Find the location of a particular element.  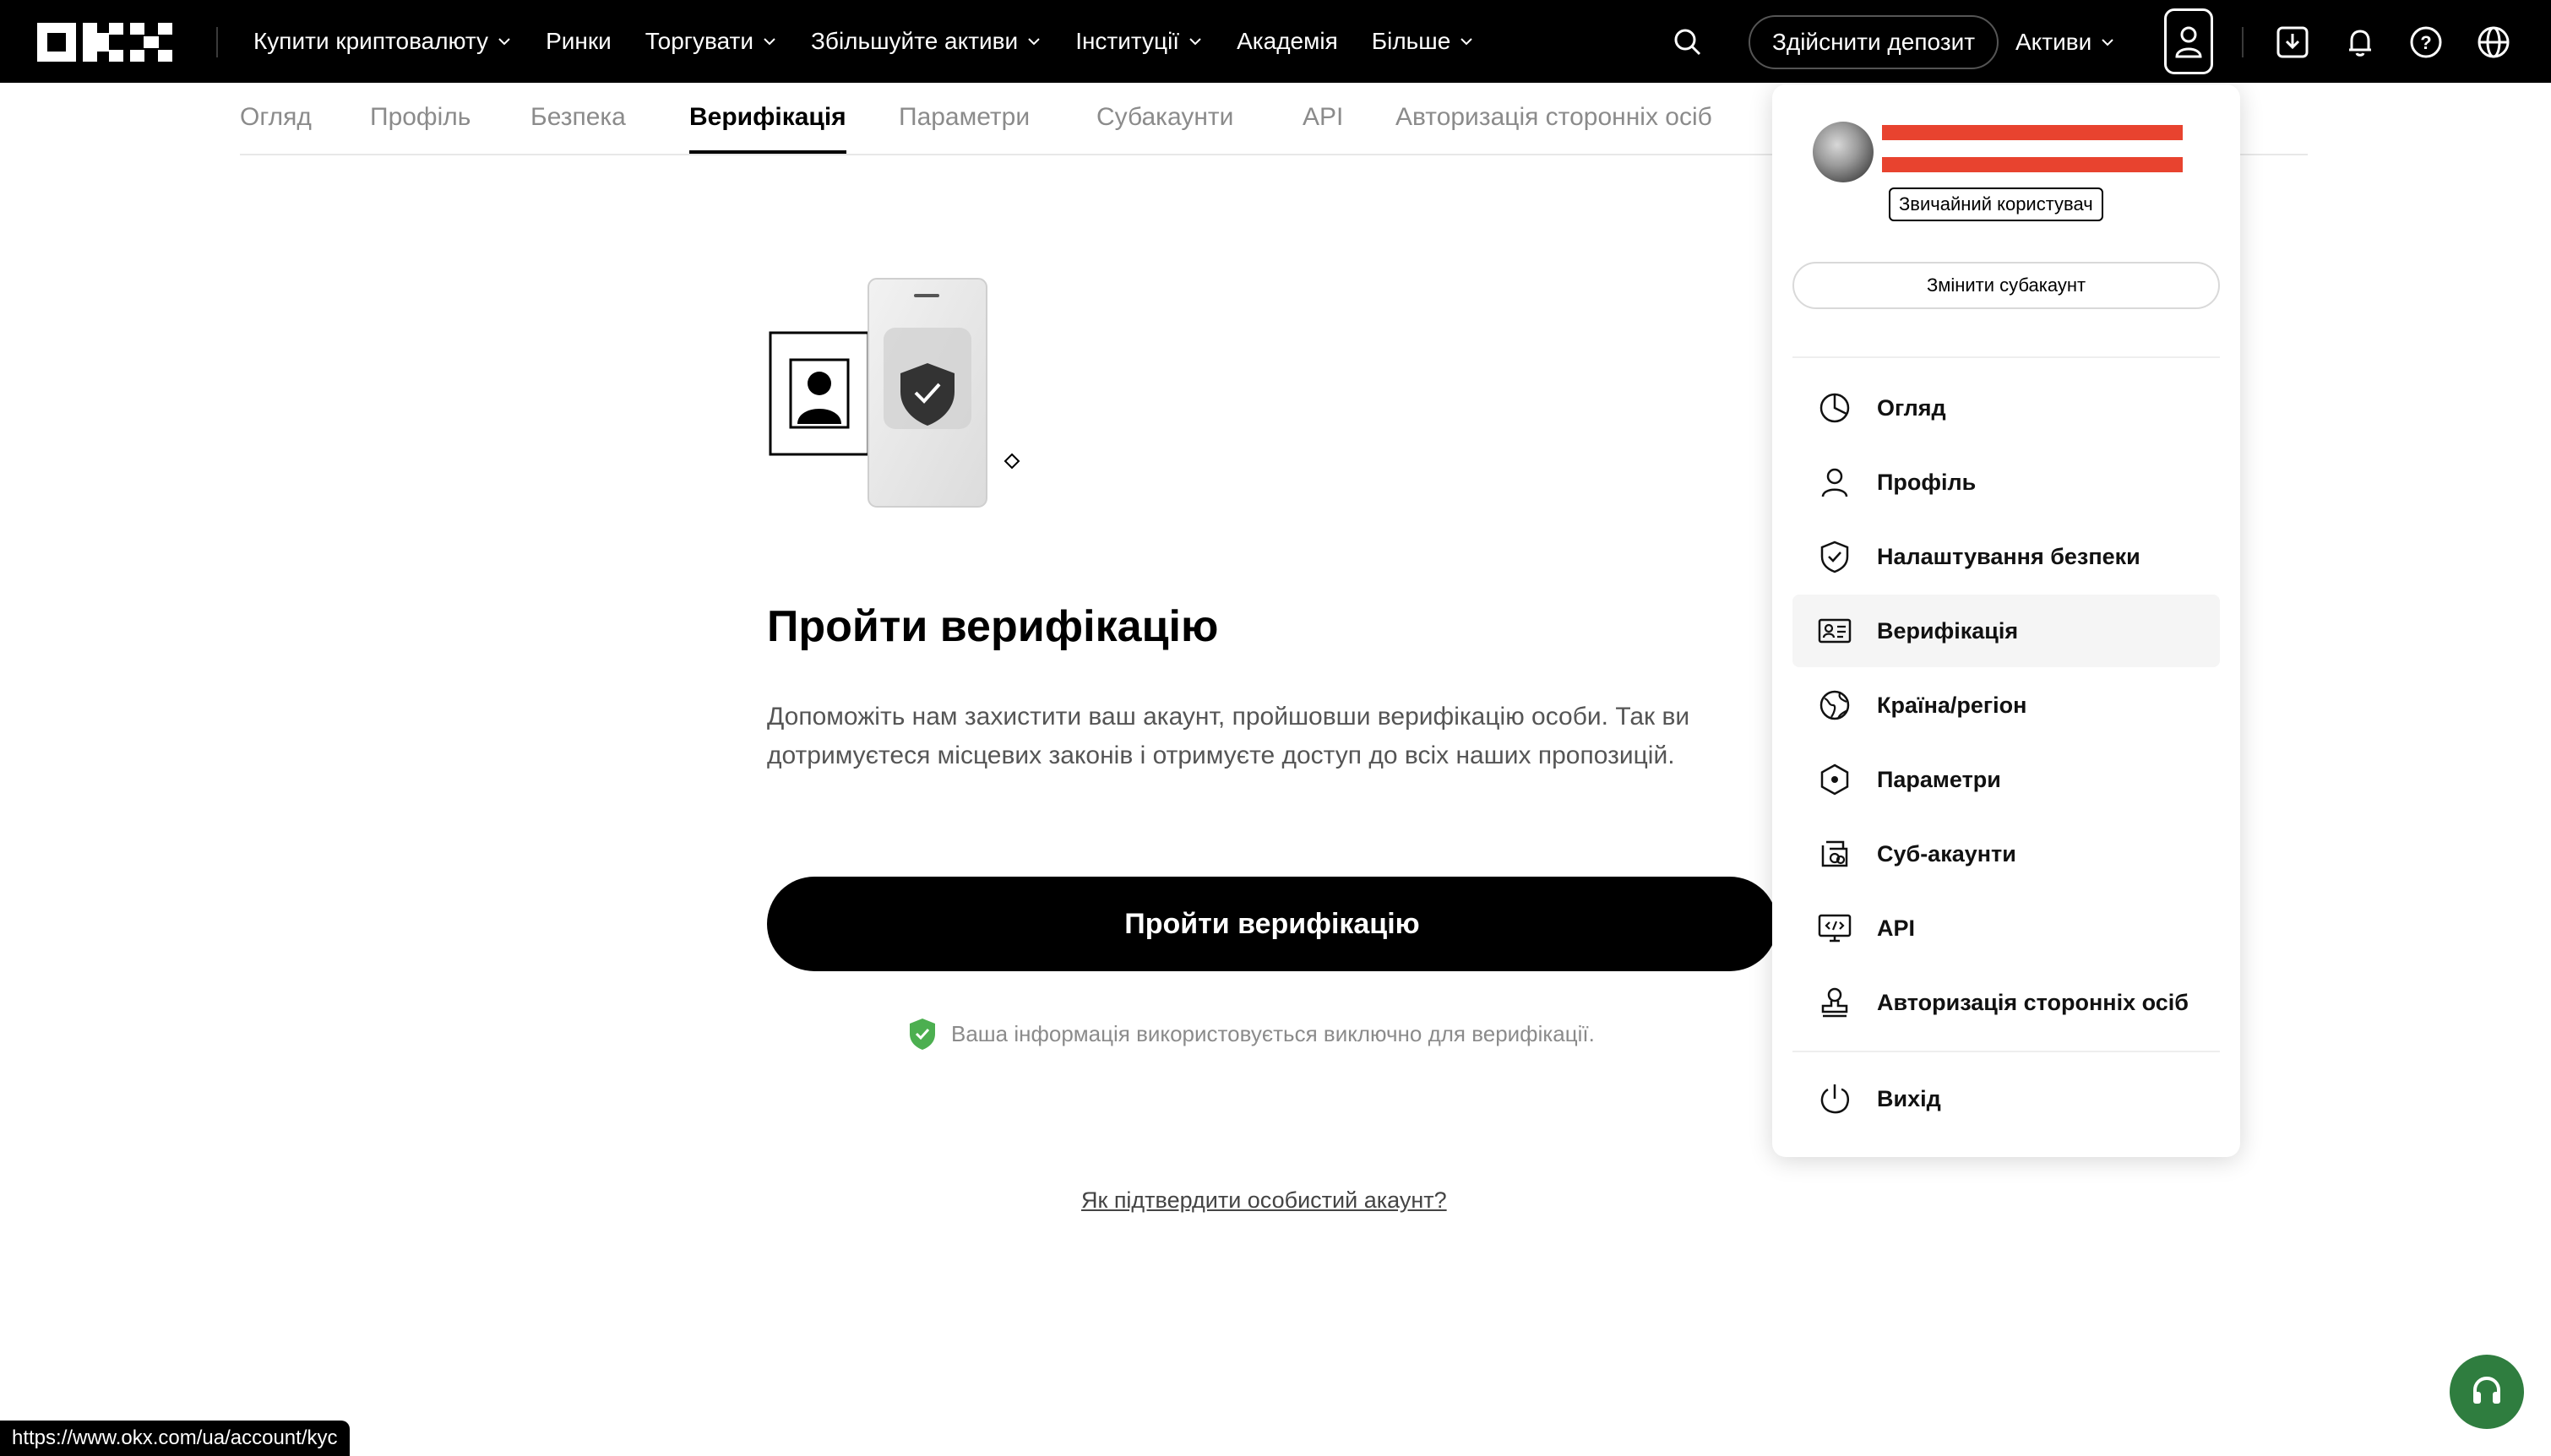

support-chat-button is located at coordinates (2487, 1392).